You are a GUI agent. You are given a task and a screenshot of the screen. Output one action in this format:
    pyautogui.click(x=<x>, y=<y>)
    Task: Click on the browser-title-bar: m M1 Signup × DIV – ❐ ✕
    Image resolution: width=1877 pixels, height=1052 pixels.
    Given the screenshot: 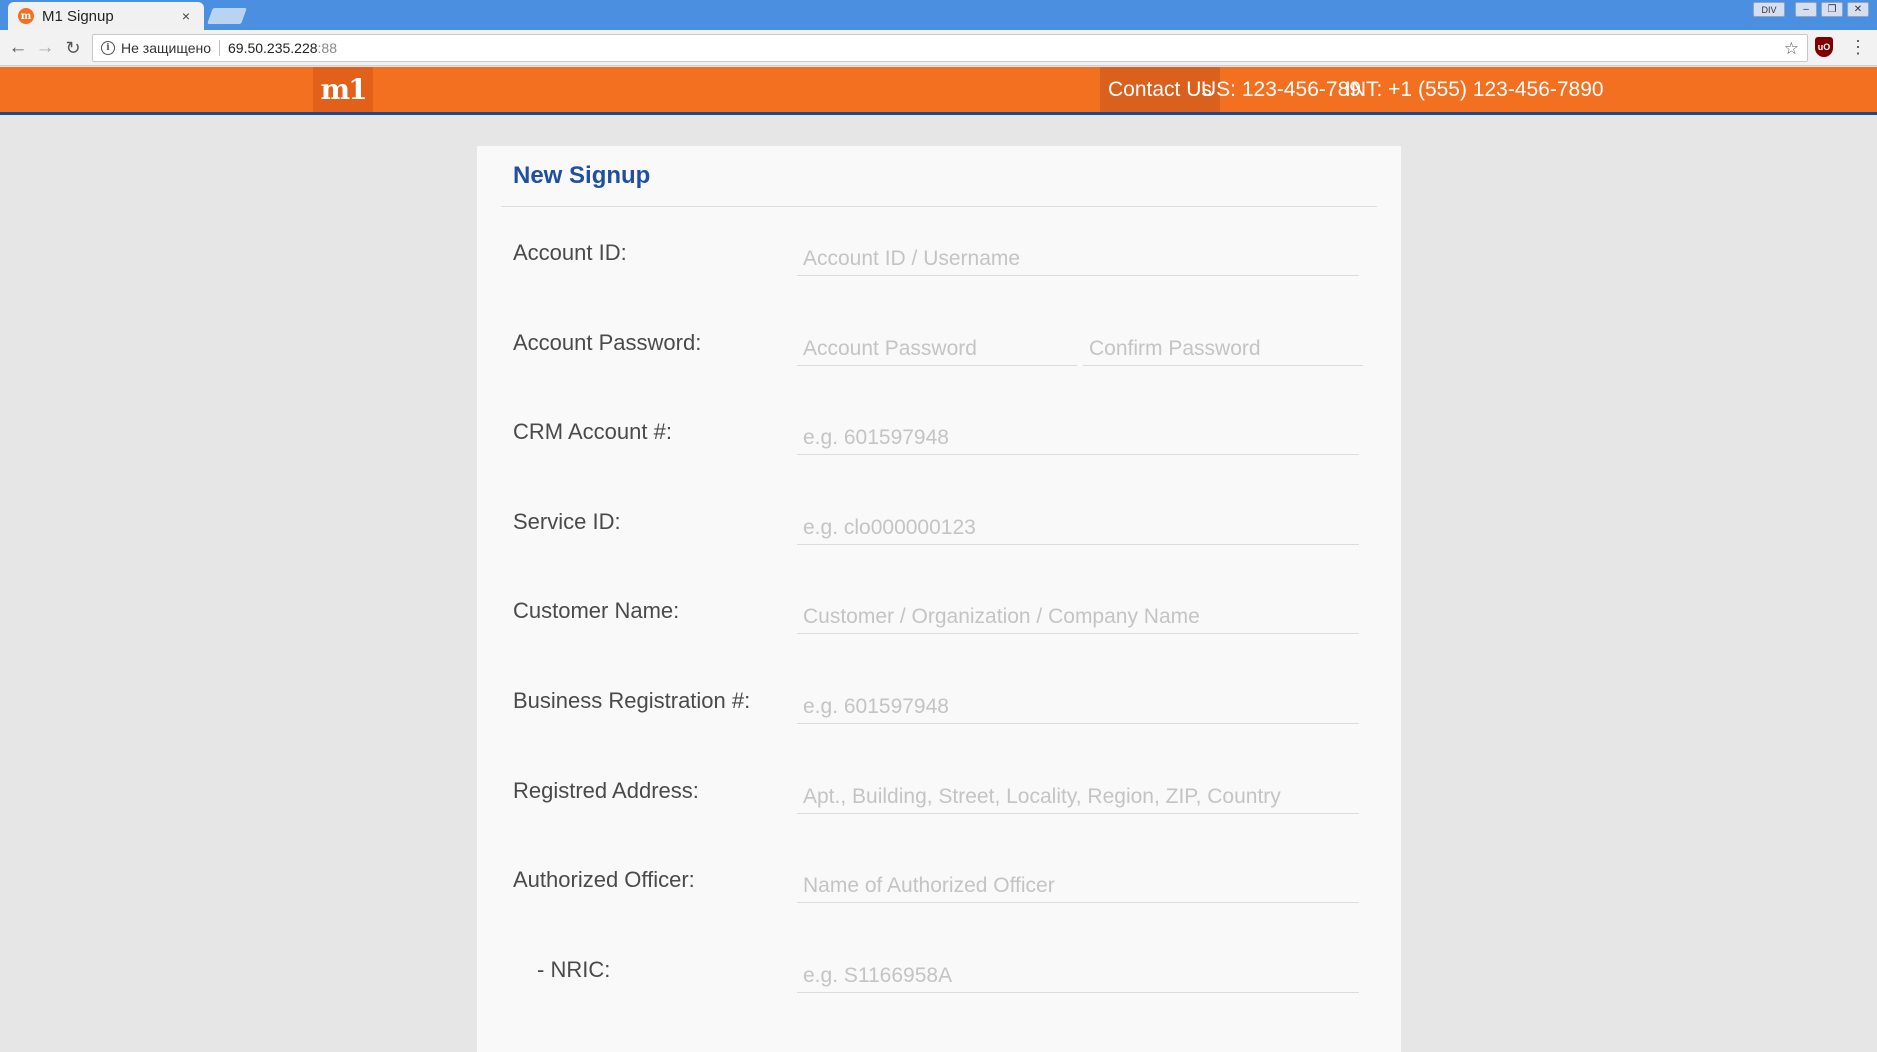 What is the action you would take?
    pyautogui.click(x=938, y=15)
    